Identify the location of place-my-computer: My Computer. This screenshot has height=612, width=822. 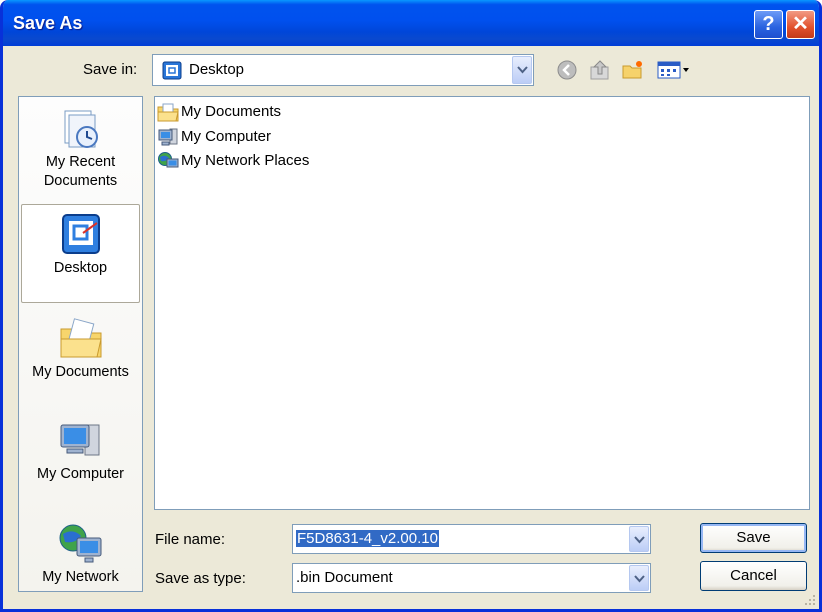
(80, 450).